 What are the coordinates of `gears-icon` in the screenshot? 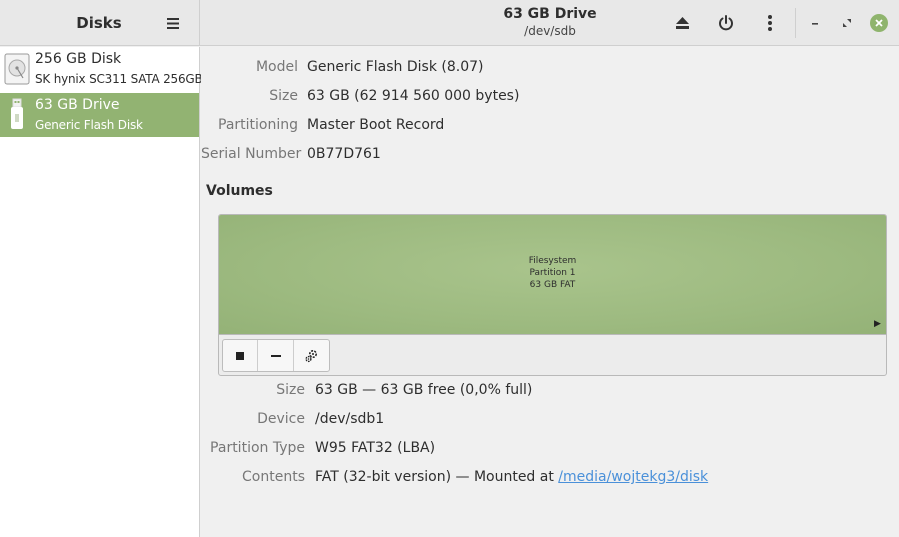 It's located at (311, 355).